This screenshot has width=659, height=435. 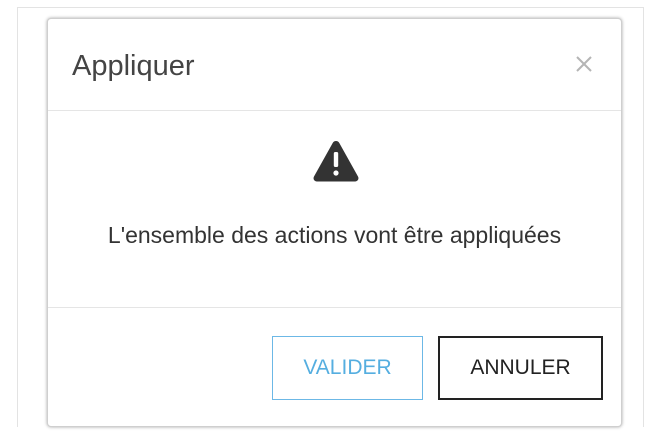 I want to click on close-icon, so click(x=584, y=64).